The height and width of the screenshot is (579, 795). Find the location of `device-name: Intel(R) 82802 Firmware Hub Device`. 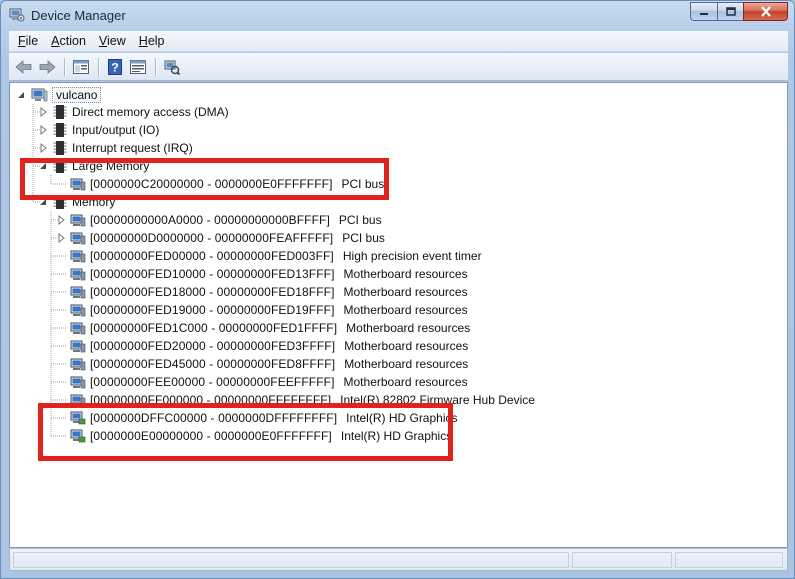

device-name: Intel(R) 82802 Firmware Hub Device is located at coordinates (437, 400).